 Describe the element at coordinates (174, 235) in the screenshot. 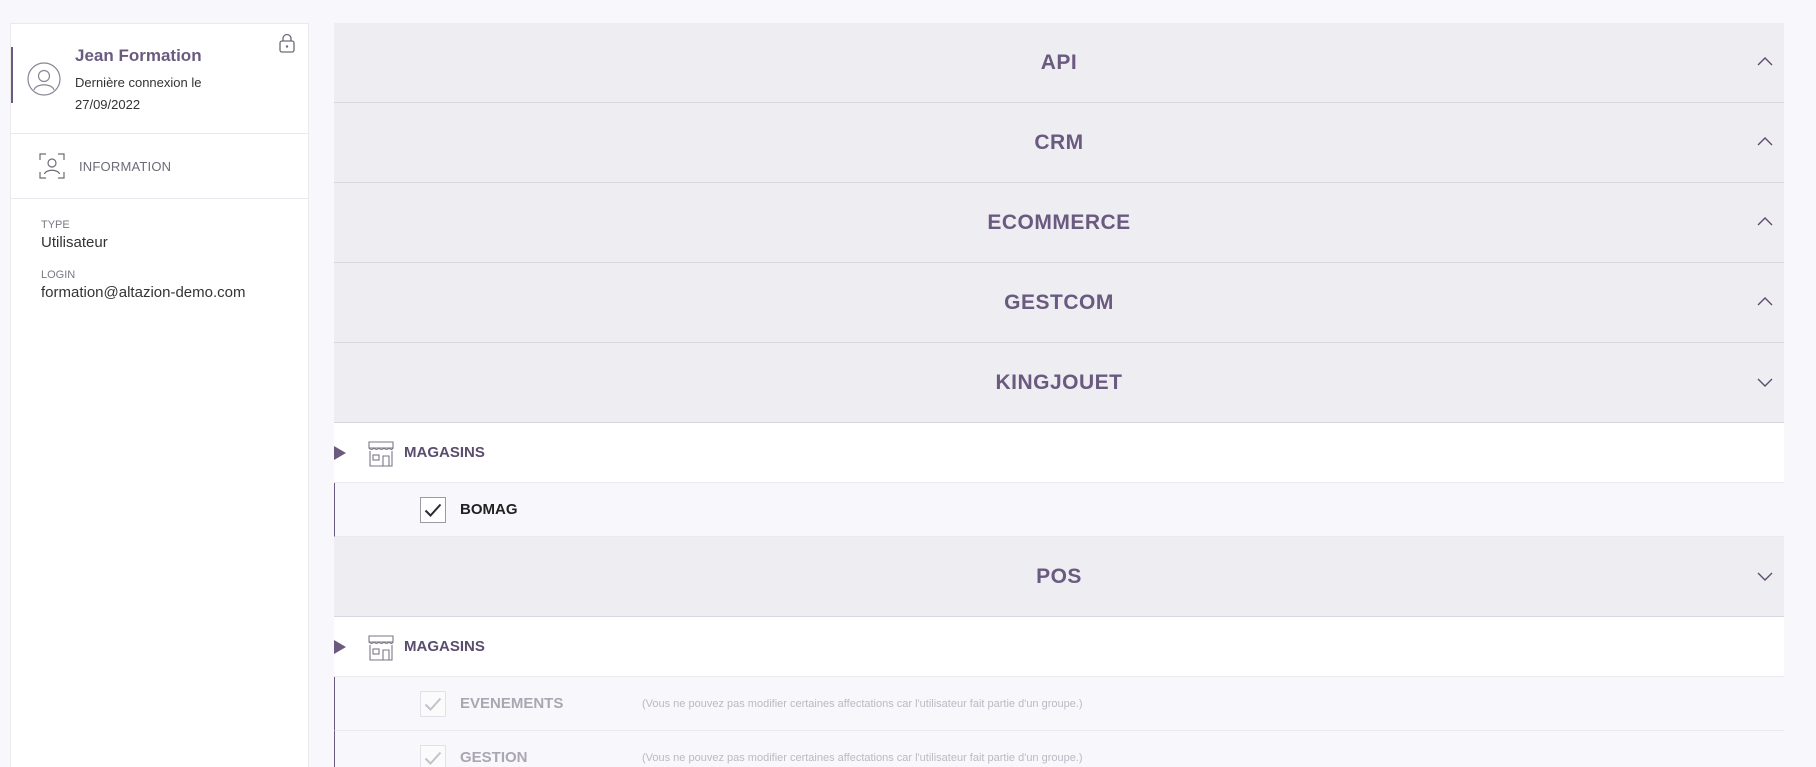

I see `field-type: TYPE Utilisateur` at that location.